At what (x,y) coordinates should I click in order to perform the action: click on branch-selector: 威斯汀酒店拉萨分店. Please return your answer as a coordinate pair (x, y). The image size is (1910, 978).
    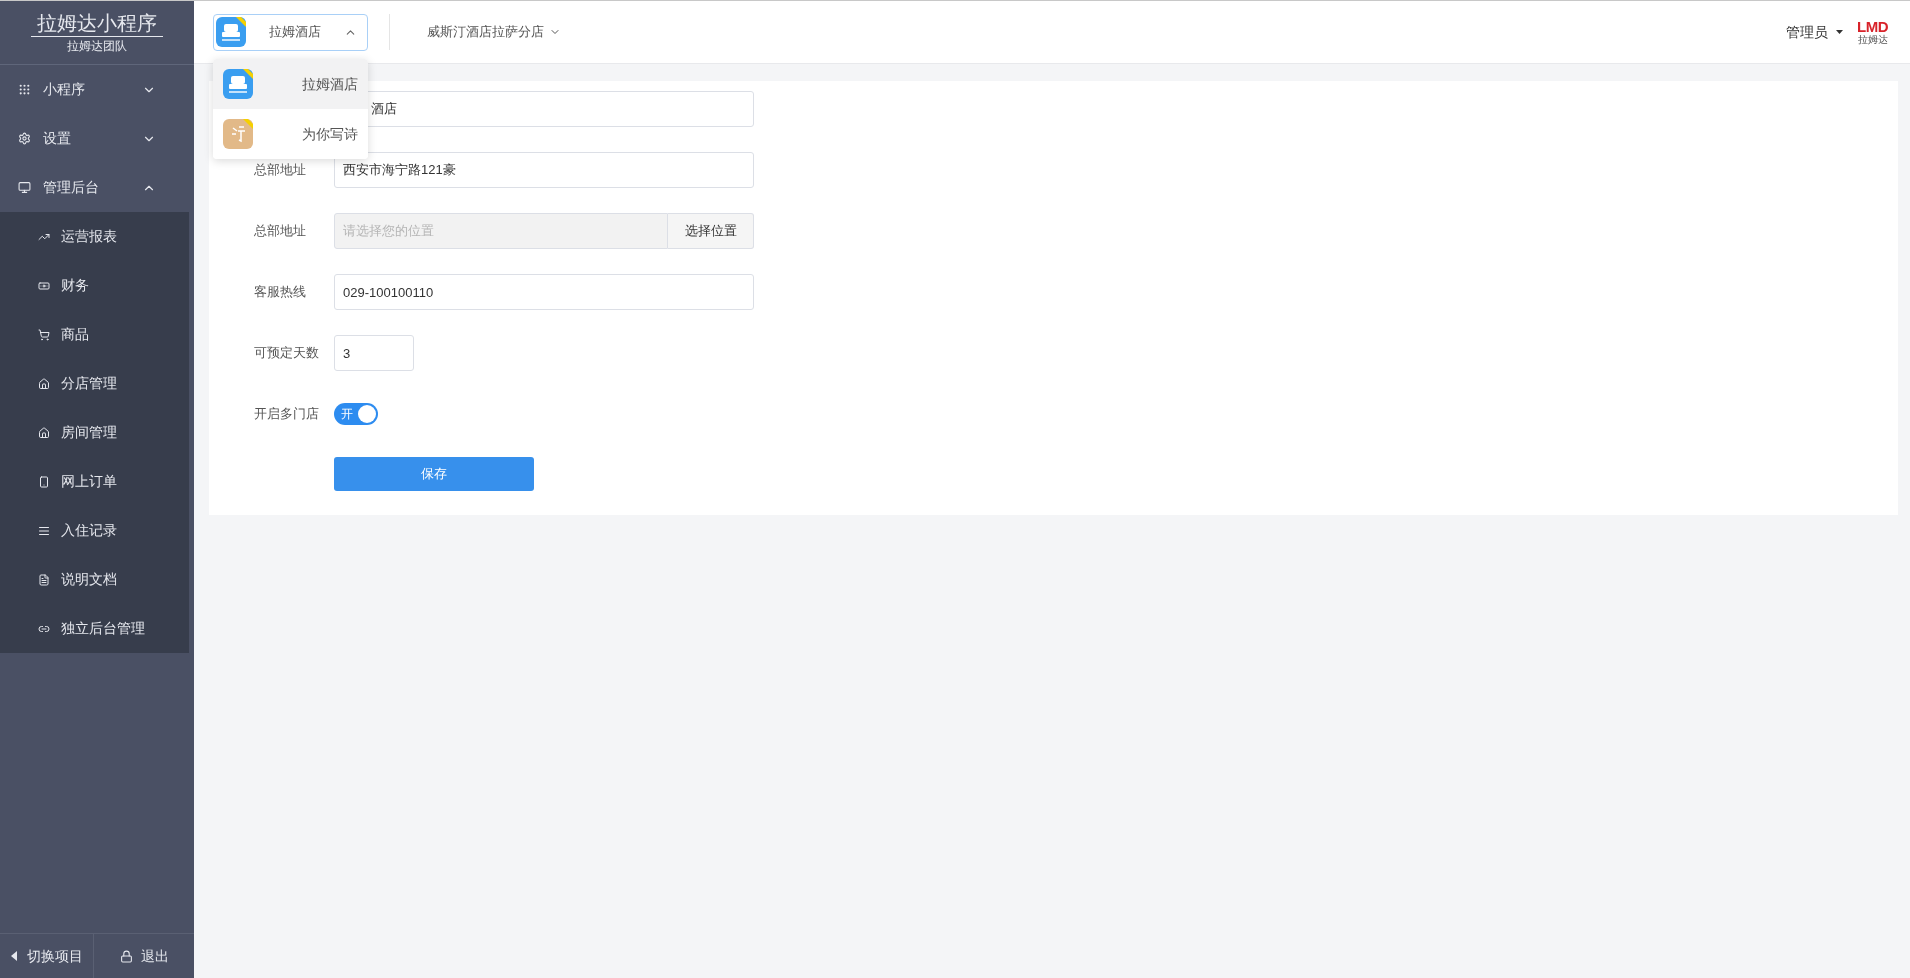
    Looking at the image, I should click on (494, 32).